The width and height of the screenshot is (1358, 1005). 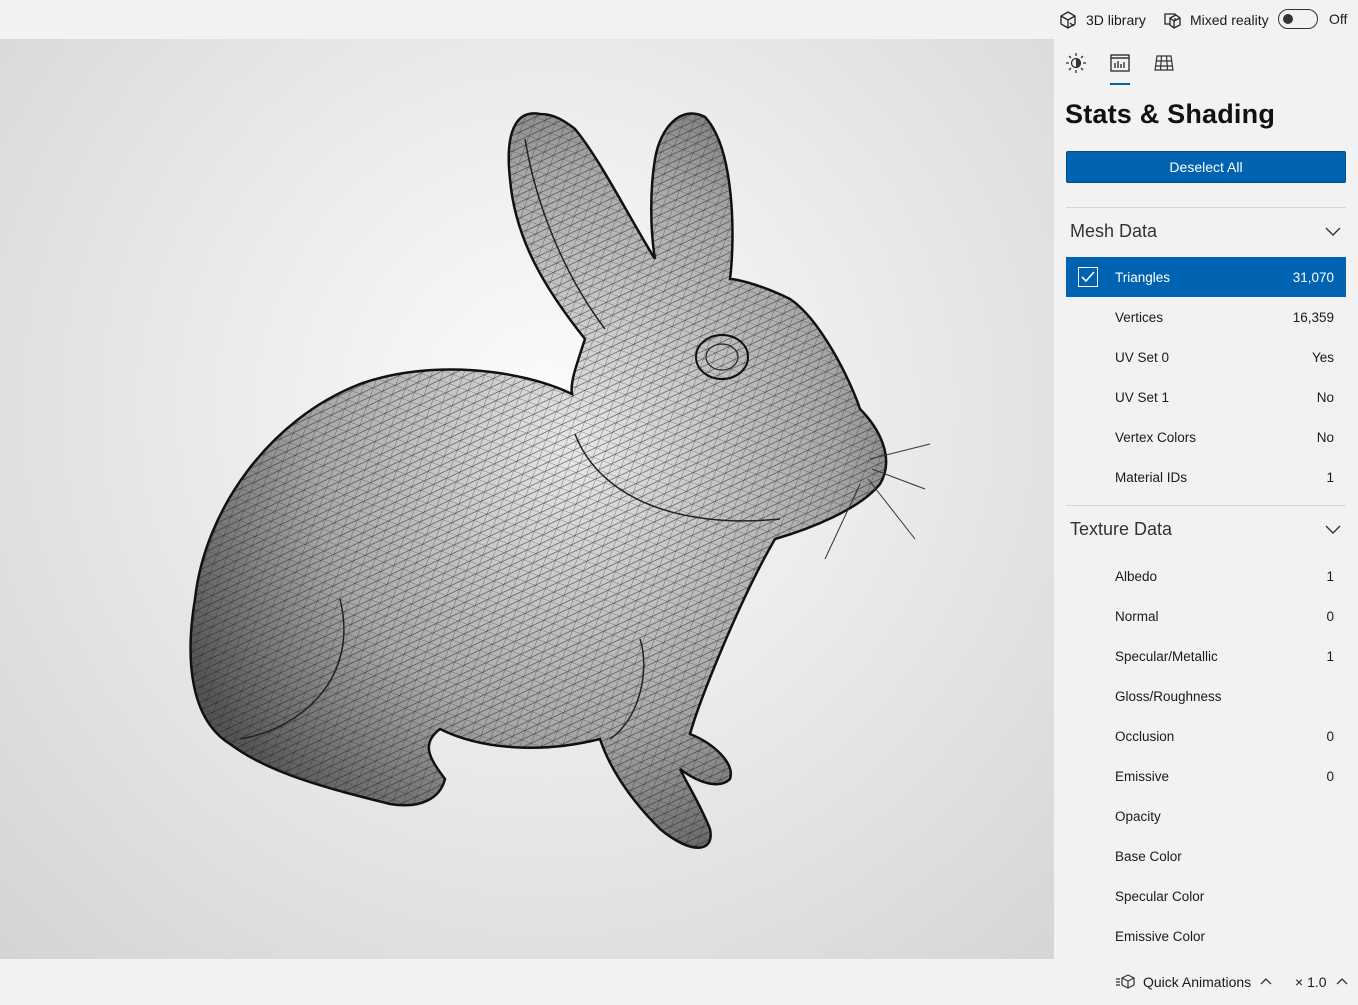 I want to click on deselect-all-button: Deselect All, so click(x=1206, y=167).